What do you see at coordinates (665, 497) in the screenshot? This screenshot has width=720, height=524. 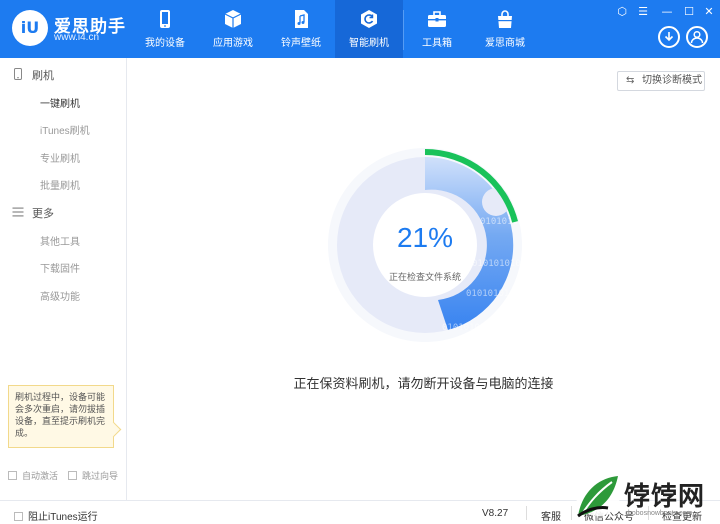 I see `watermark-text: 饽饽网` at bounding box center [665, 497].